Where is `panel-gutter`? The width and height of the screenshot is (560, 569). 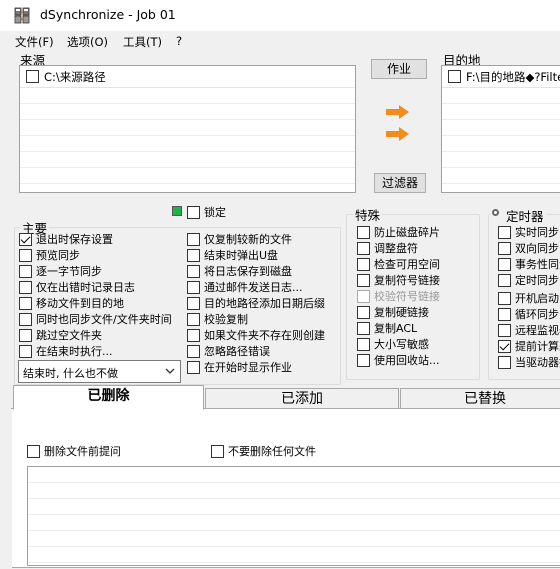 panel-gutter is located at coordinates (6, 489).